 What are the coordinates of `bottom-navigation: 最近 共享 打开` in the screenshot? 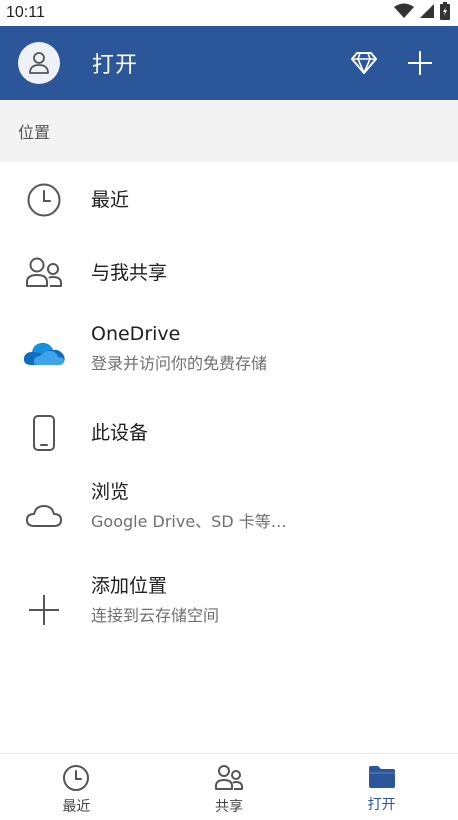 It's located at (229, 786).